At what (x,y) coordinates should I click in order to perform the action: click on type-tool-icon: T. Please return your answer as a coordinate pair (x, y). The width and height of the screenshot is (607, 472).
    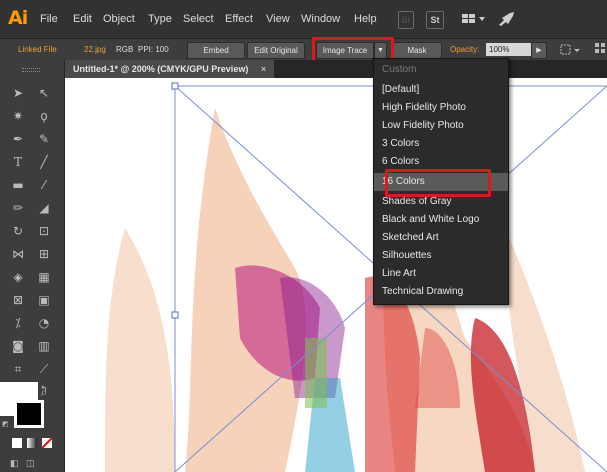
    Looking at the image, I should click on (18, 162).